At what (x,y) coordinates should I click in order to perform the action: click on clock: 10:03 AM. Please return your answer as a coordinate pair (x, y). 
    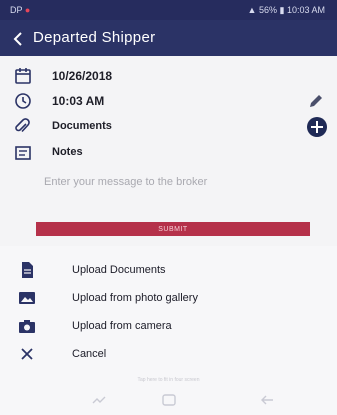
    Looking at the image, I should click on (305, 10).